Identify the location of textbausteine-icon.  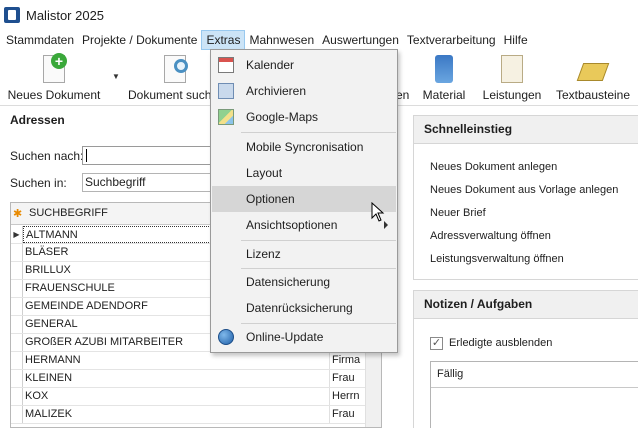
(593, 69).